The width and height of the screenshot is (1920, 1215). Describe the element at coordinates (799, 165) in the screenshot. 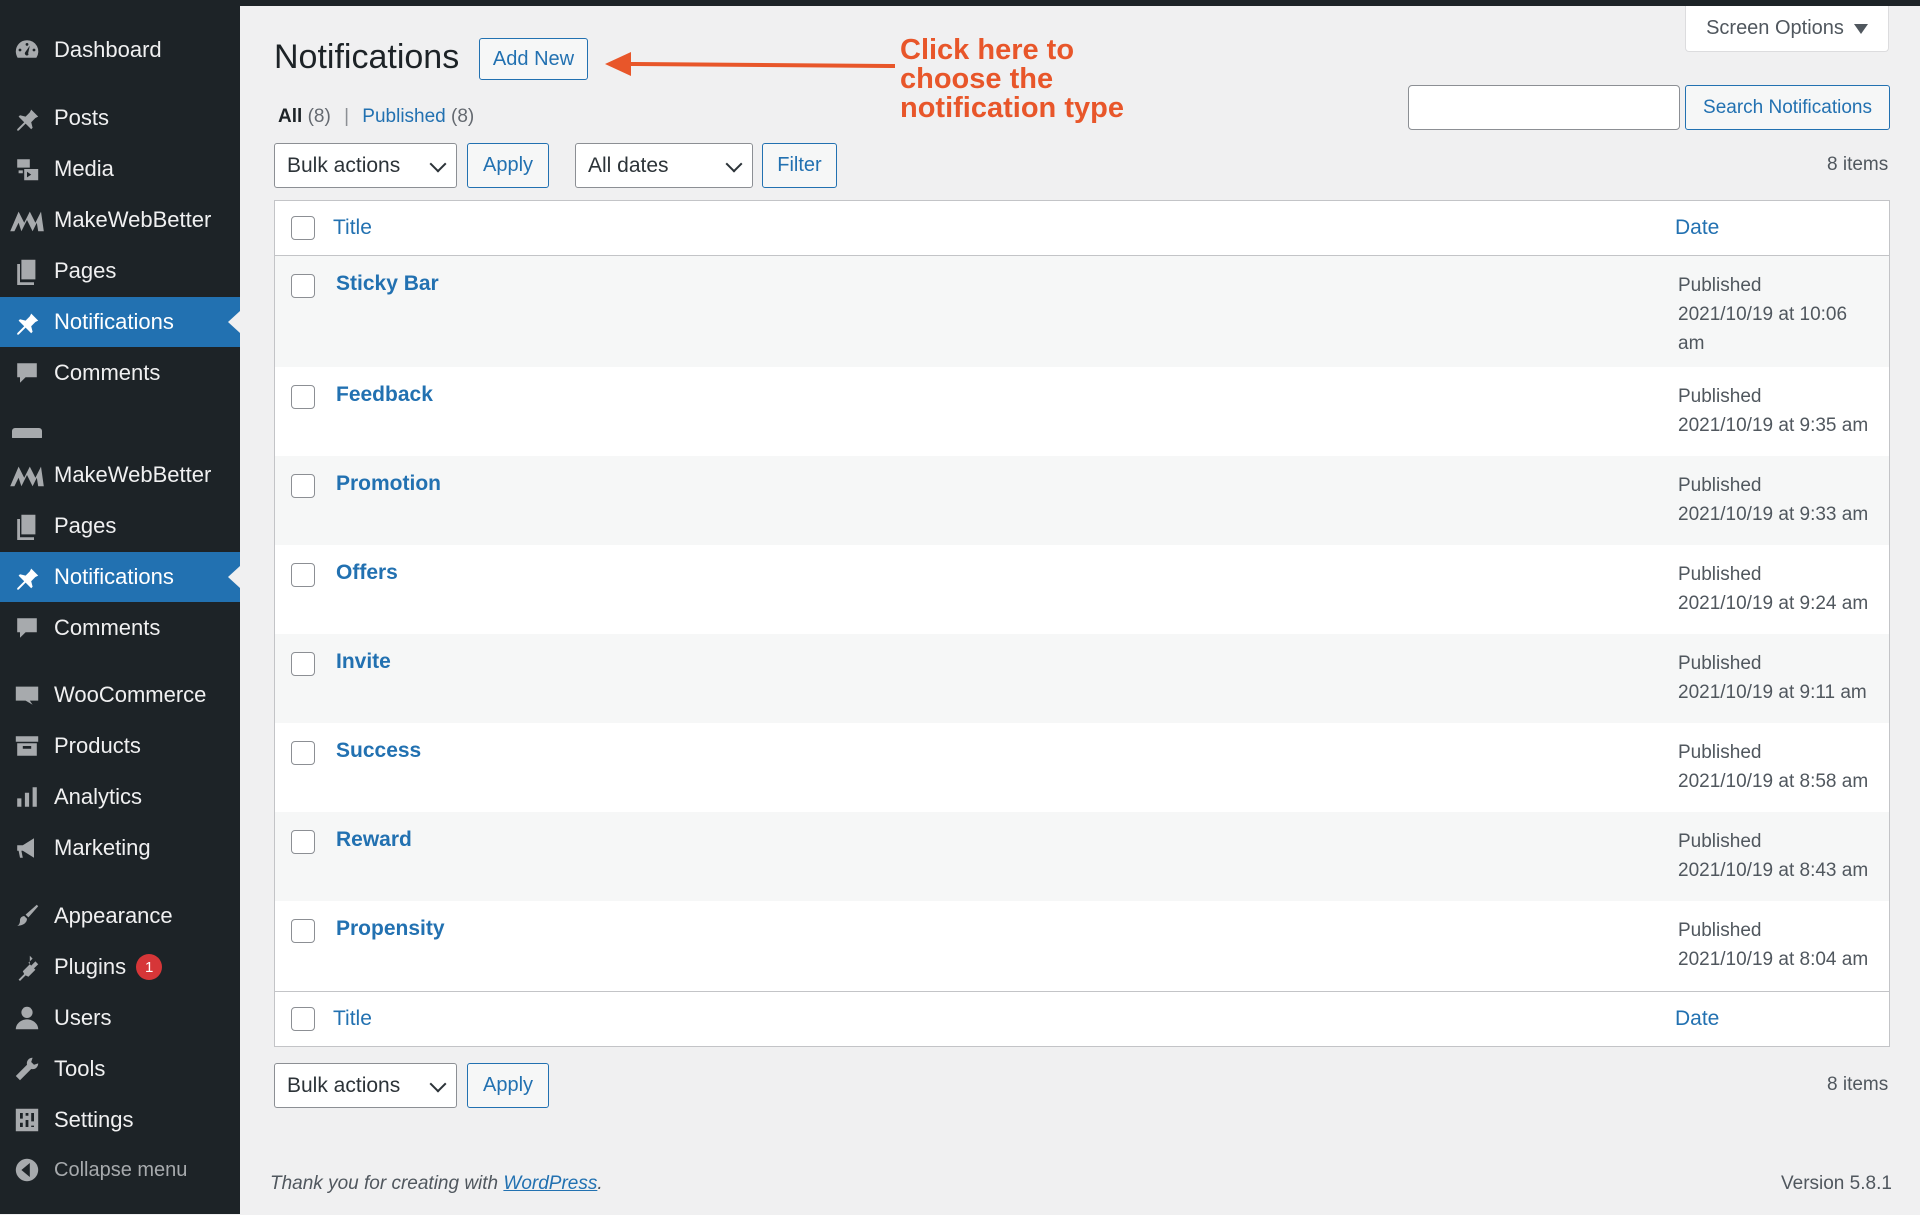

I see `filter-button: Filter` at that location.